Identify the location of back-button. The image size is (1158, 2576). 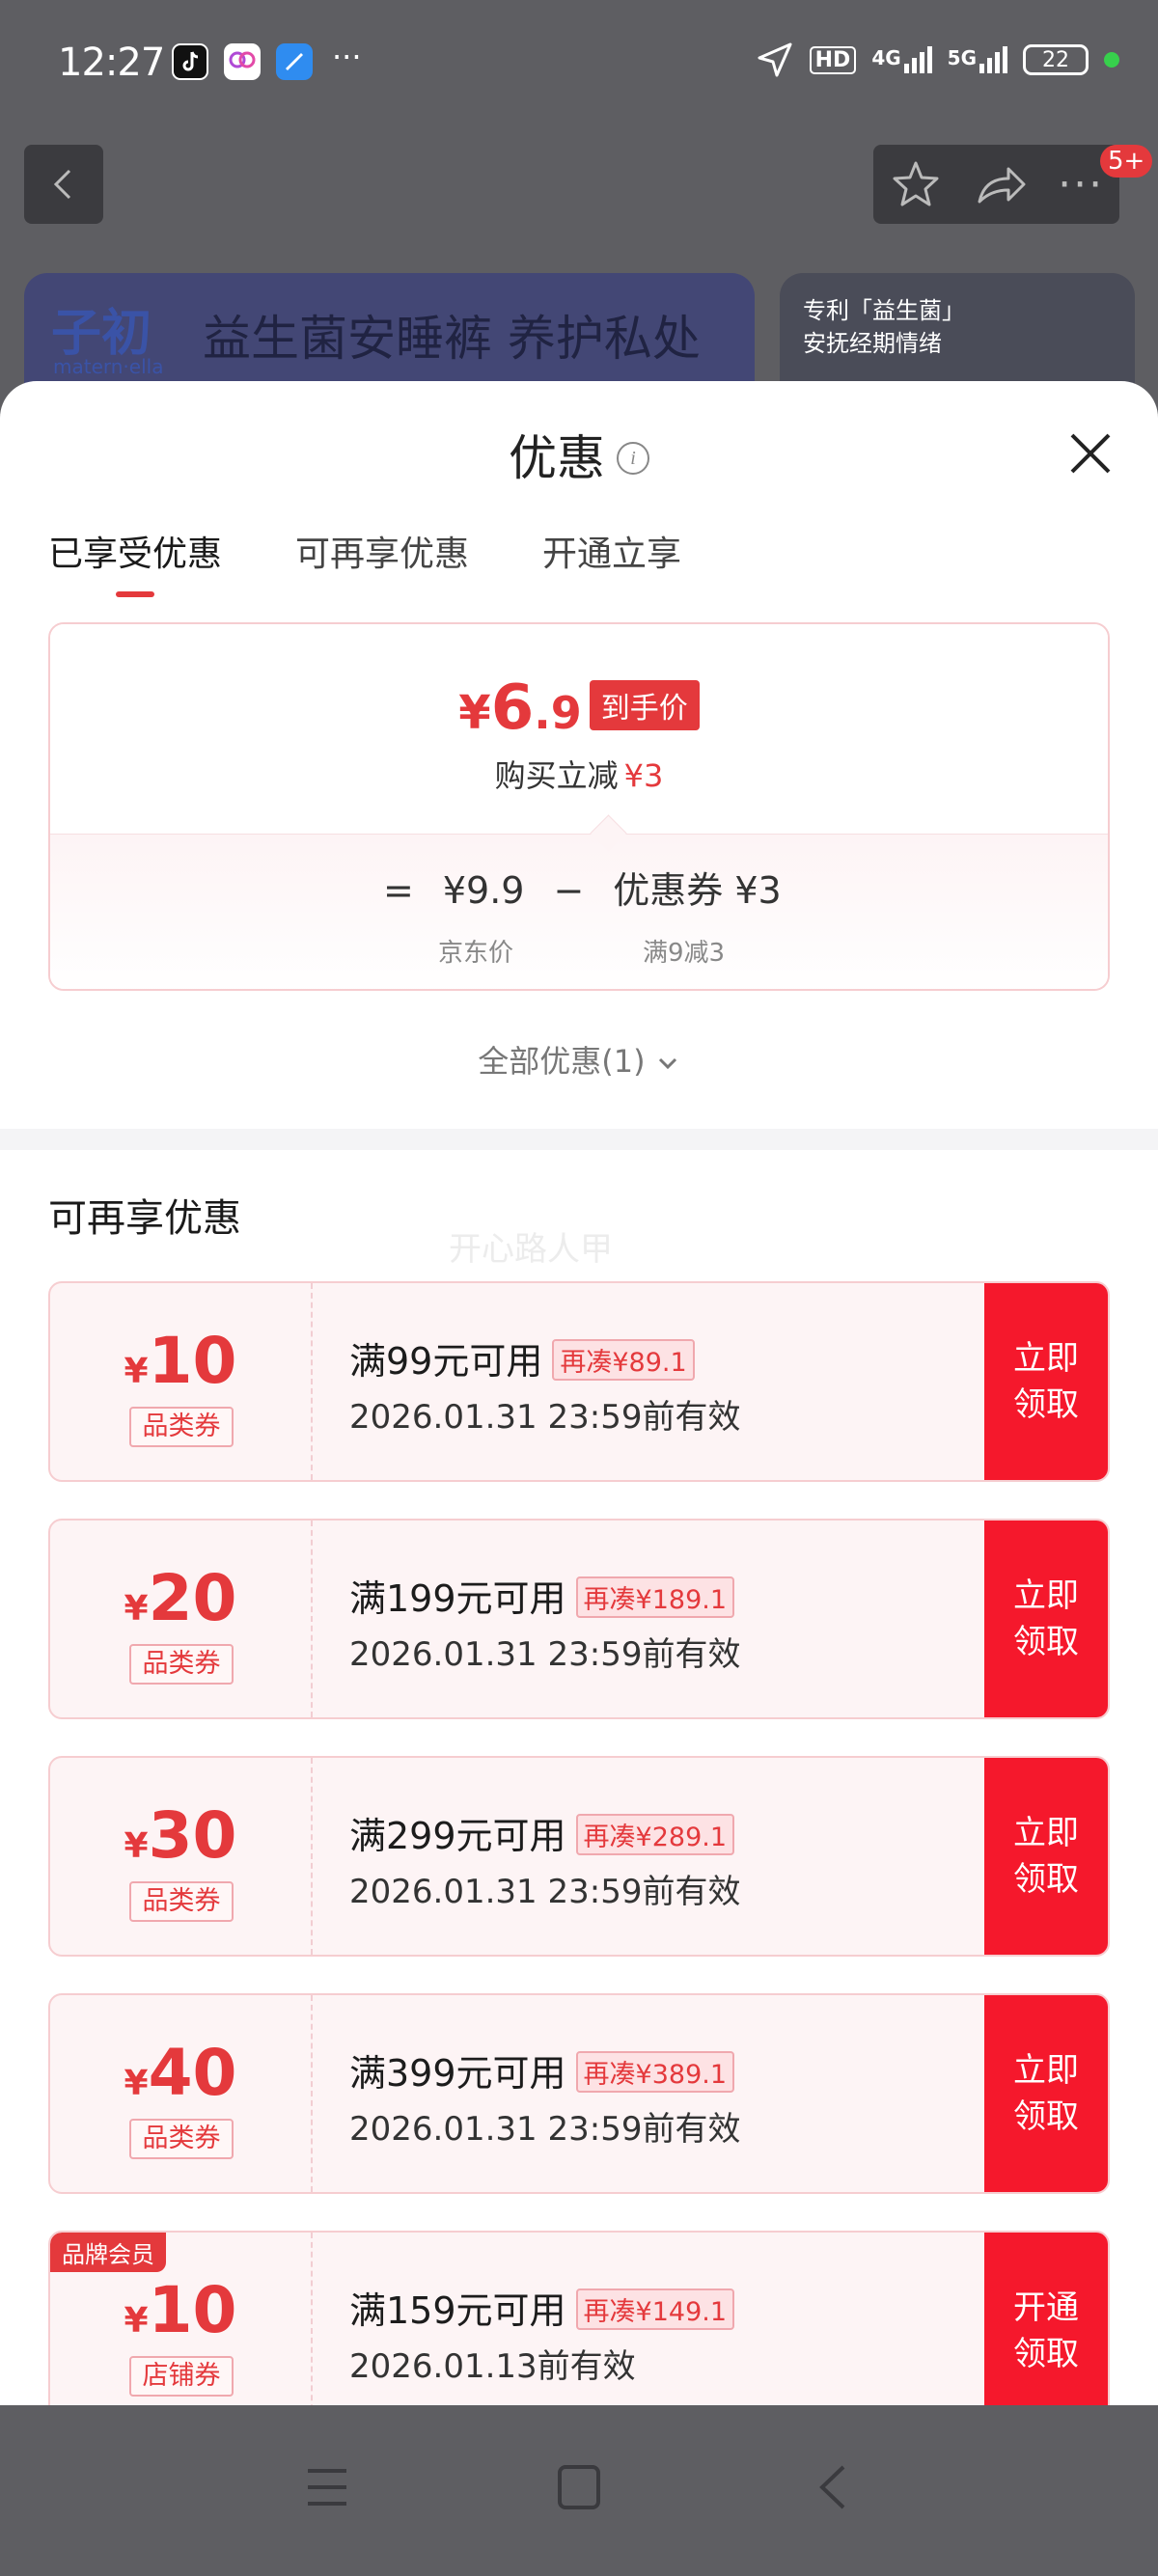
(63, 185).